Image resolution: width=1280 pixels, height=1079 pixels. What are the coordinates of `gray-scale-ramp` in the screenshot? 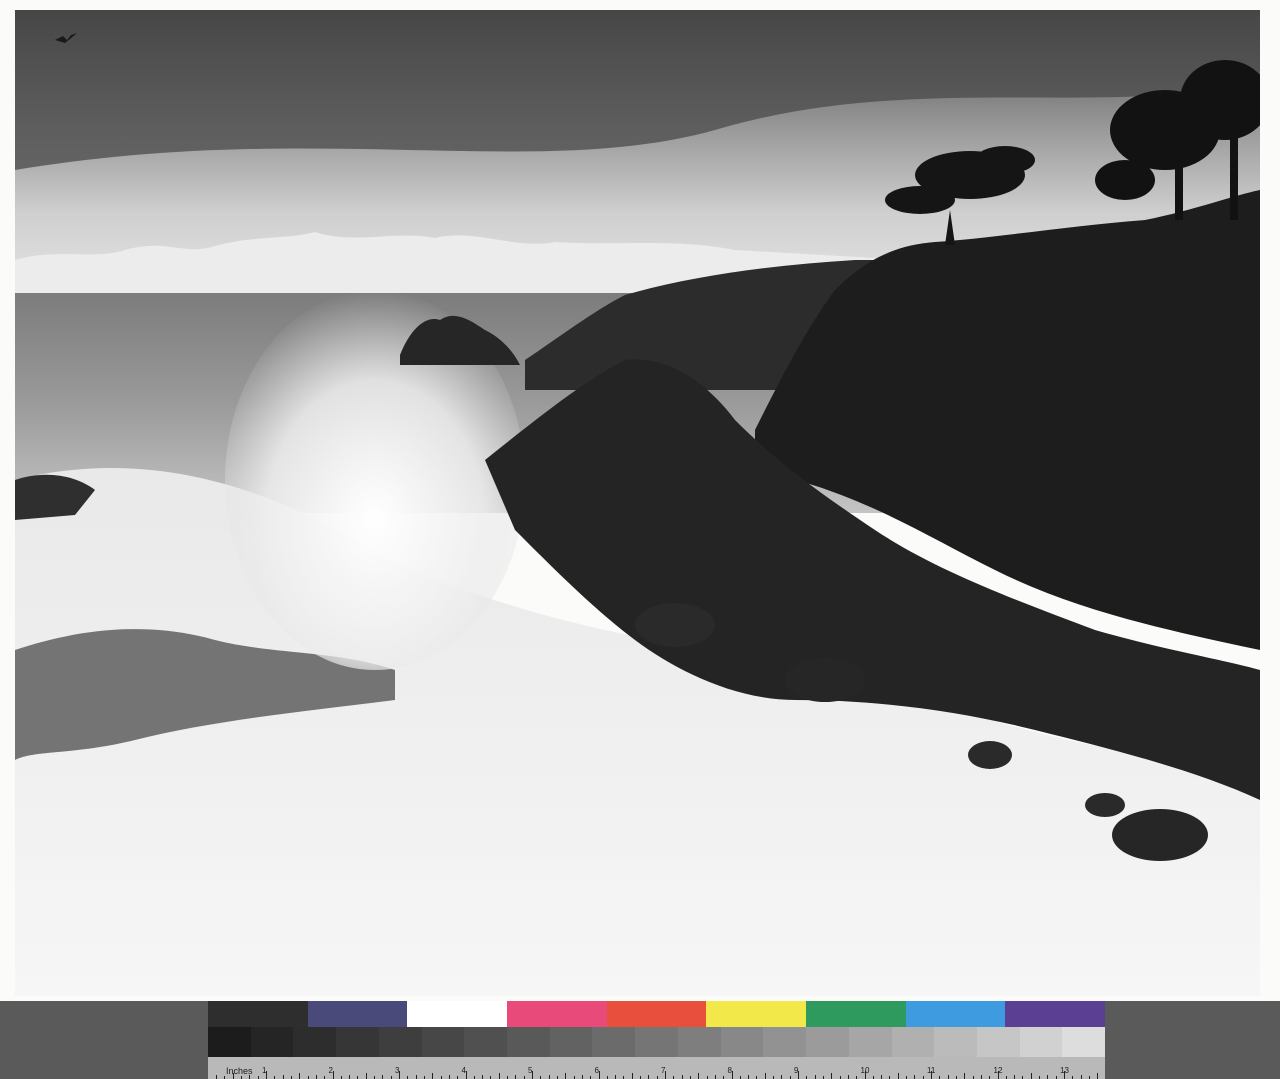 It's located at (657, 1042).